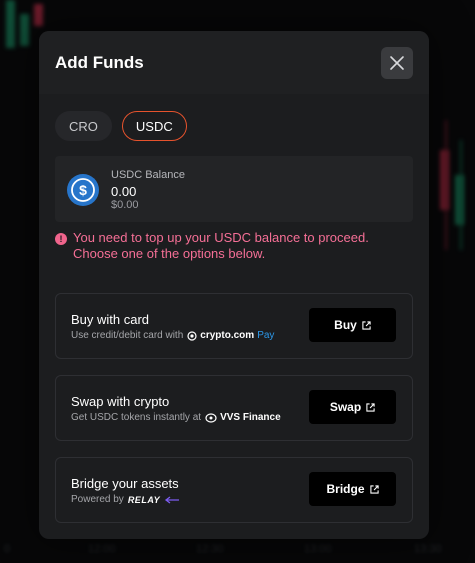  What do you see at coordinates (127, 335) in the screenshot?
I see `option-subtitle-text: Use credit/debit card with` at bounding box center [127, 335].